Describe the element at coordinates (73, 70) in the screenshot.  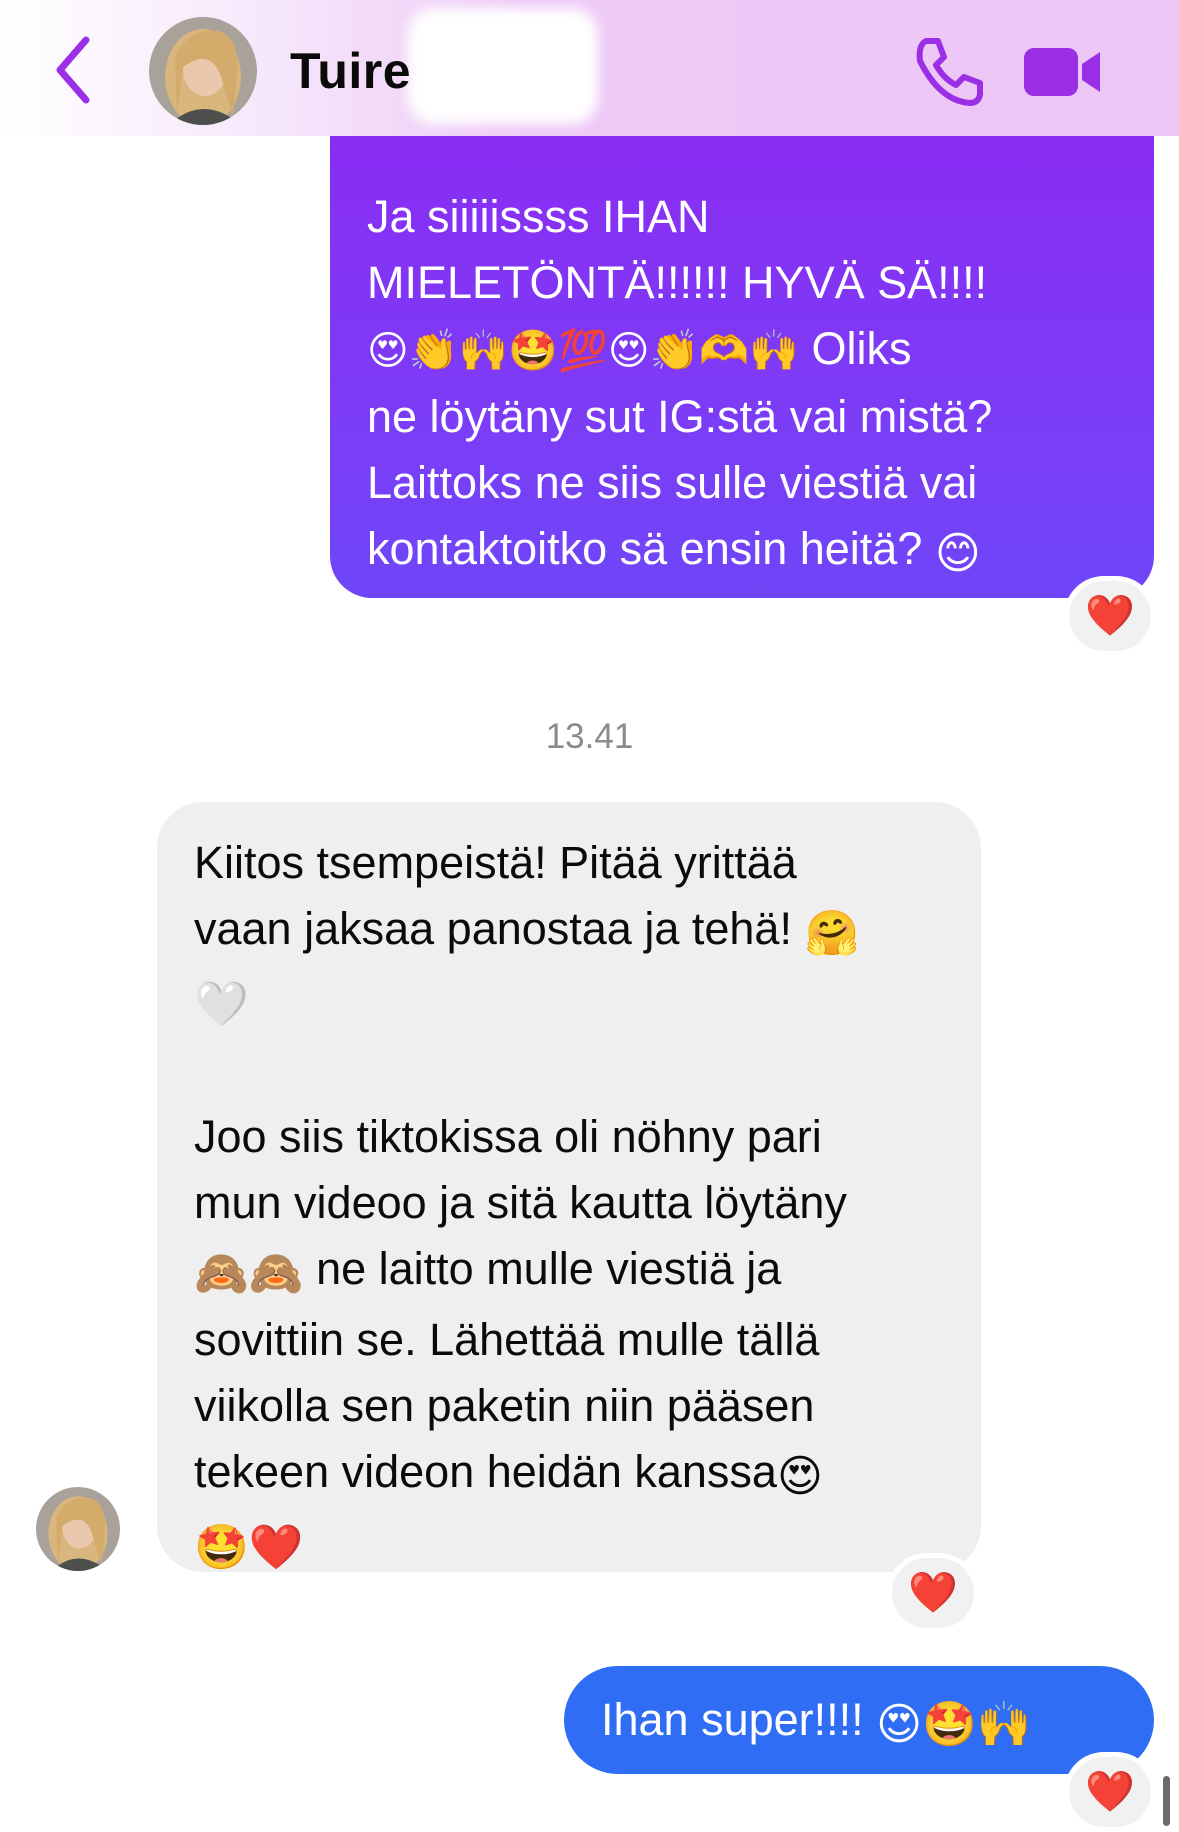
I see `chevron-left-icon` at that location.